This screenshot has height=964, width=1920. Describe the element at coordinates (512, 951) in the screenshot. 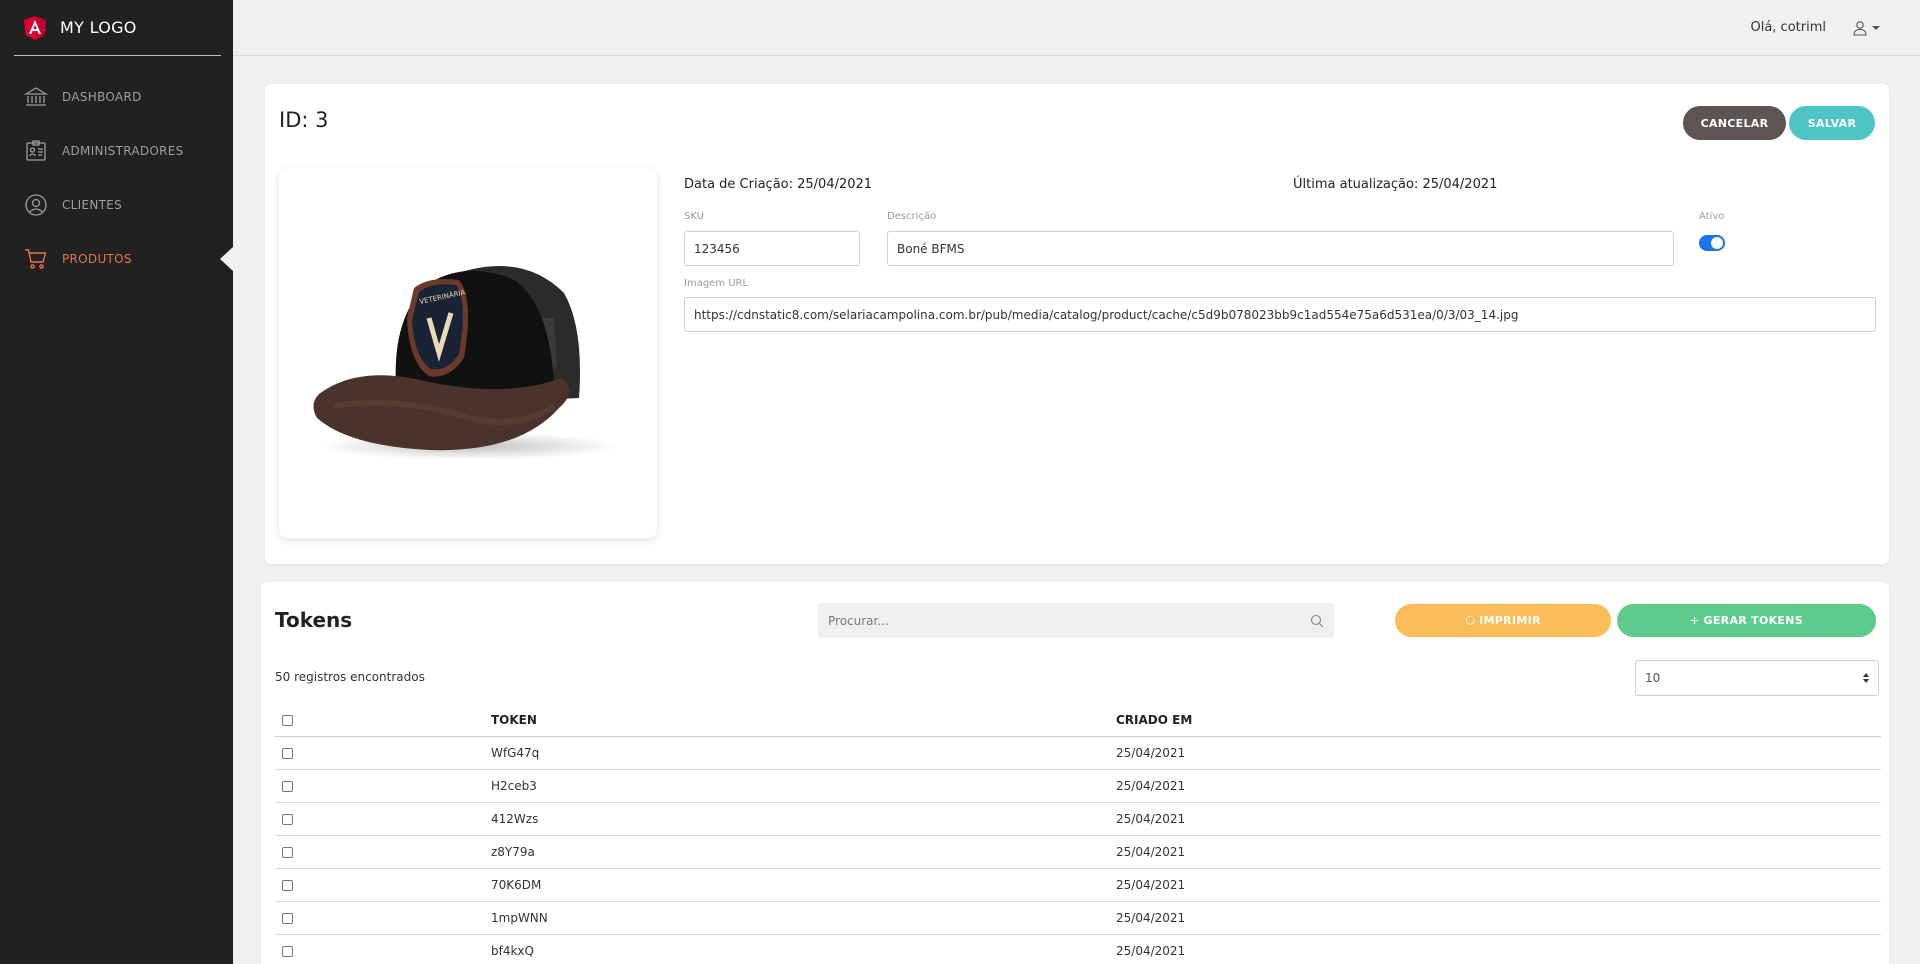

I see `token-cell: bf4kxQ` at that location.